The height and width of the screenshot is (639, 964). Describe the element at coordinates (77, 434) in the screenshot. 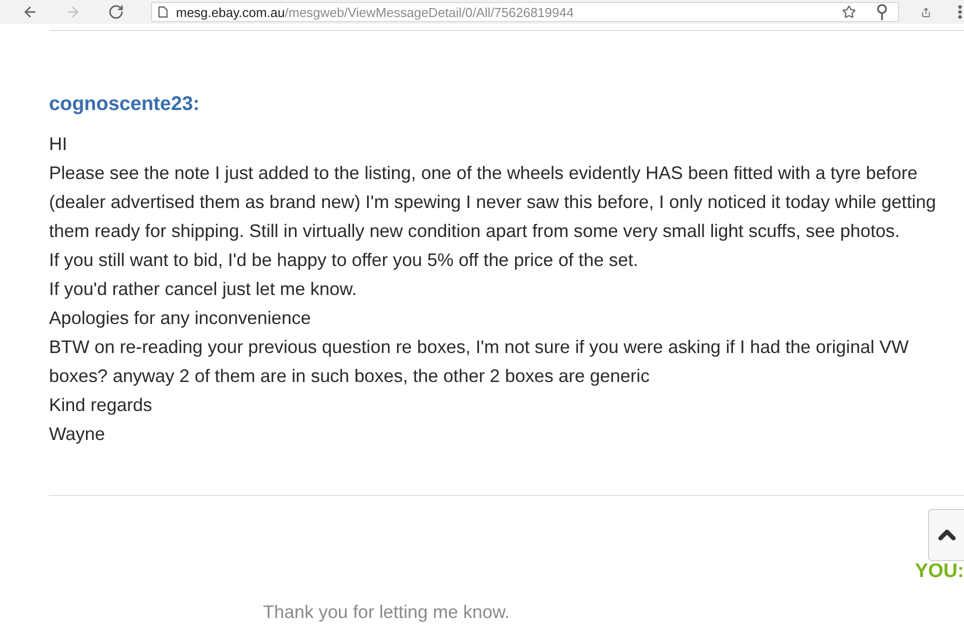

I see `message-line: Wayne` at that location.